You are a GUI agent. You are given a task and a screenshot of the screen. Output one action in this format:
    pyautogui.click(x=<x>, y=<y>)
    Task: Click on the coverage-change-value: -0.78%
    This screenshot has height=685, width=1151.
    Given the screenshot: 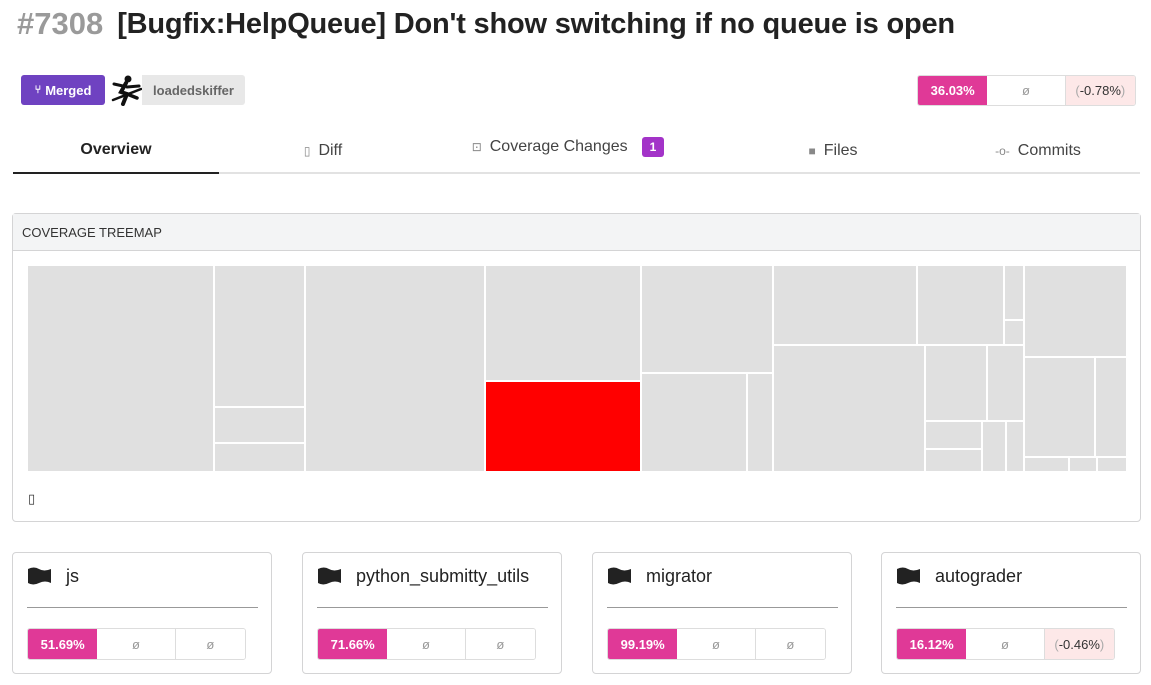 What is the action you would take?
    pyautogui.click(x=1100, y=90)
    